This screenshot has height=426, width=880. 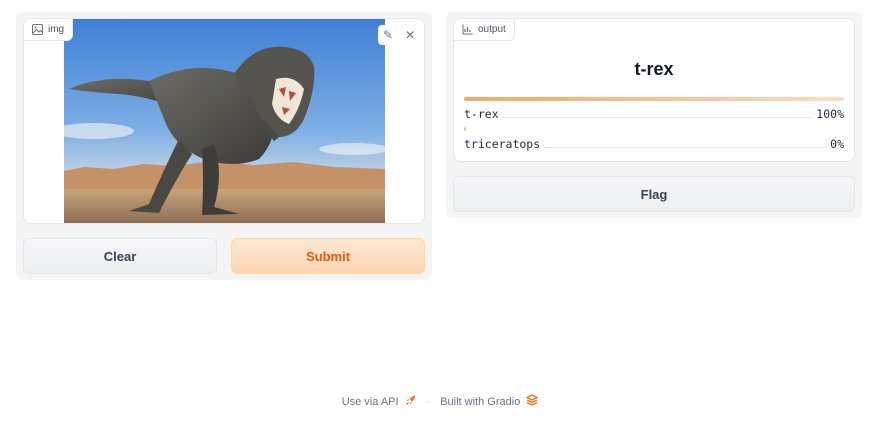 I want to click on flag-button: Flag, so click(x=654, y=194).